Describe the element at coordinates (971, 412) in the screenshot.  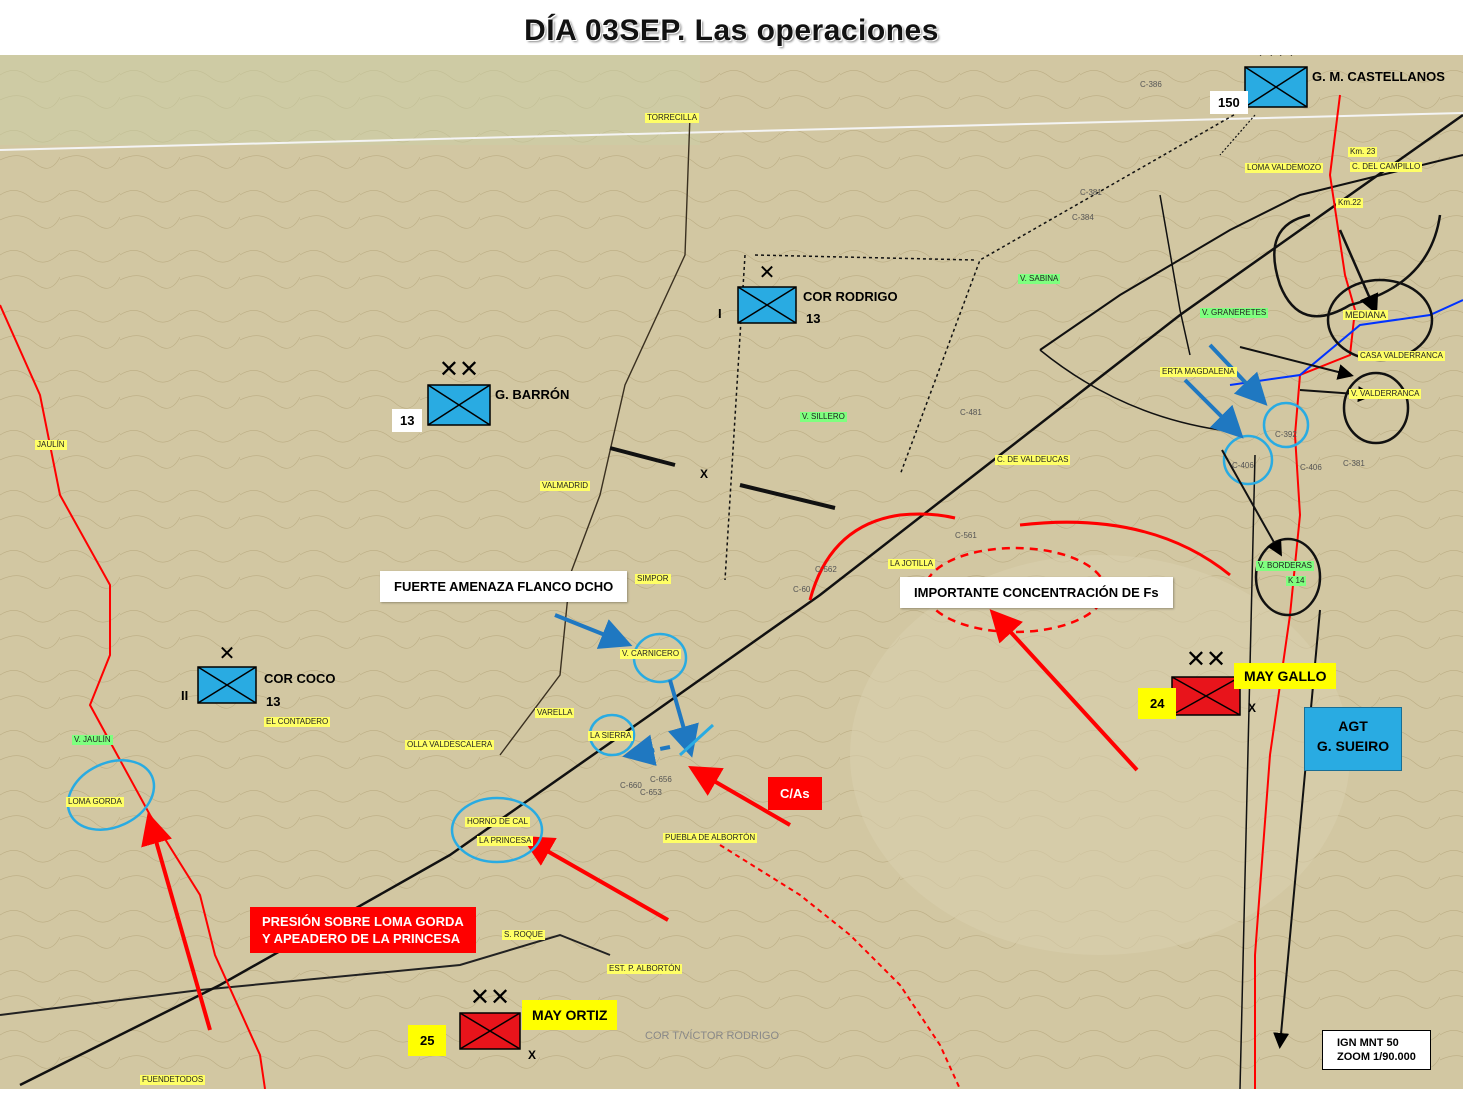
I see `place-label: C-481` at that location.